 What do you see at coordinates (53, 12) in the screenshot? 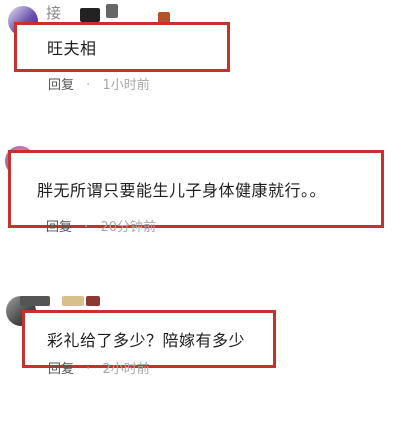
I see `username: 接` at bounding box center [53, 12].